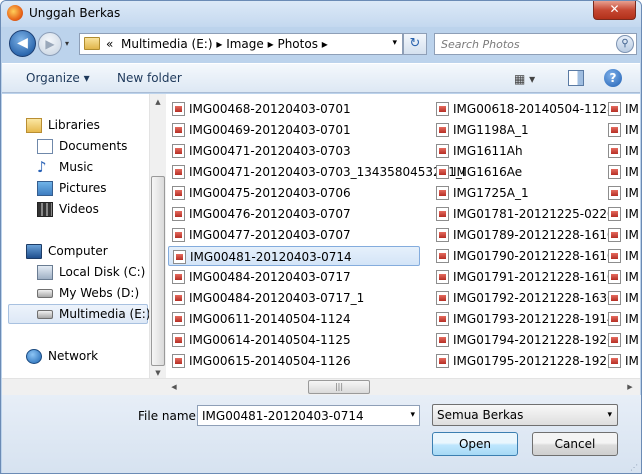 The width and height of the screenshot is (642, 474). Describe the element at coordinates (523, 109) in the screenshot. I see `file-item: IMG00618-20140504-1128` at that location.